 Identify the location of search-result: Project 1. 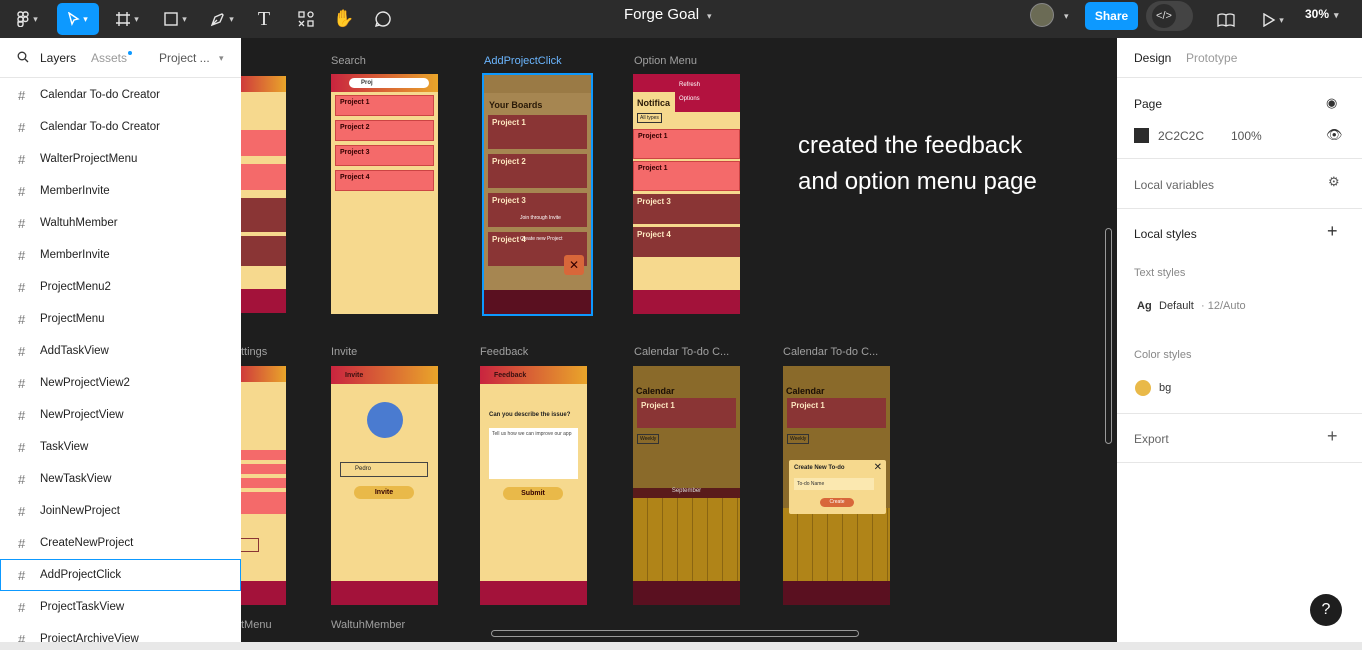
(384, 105).